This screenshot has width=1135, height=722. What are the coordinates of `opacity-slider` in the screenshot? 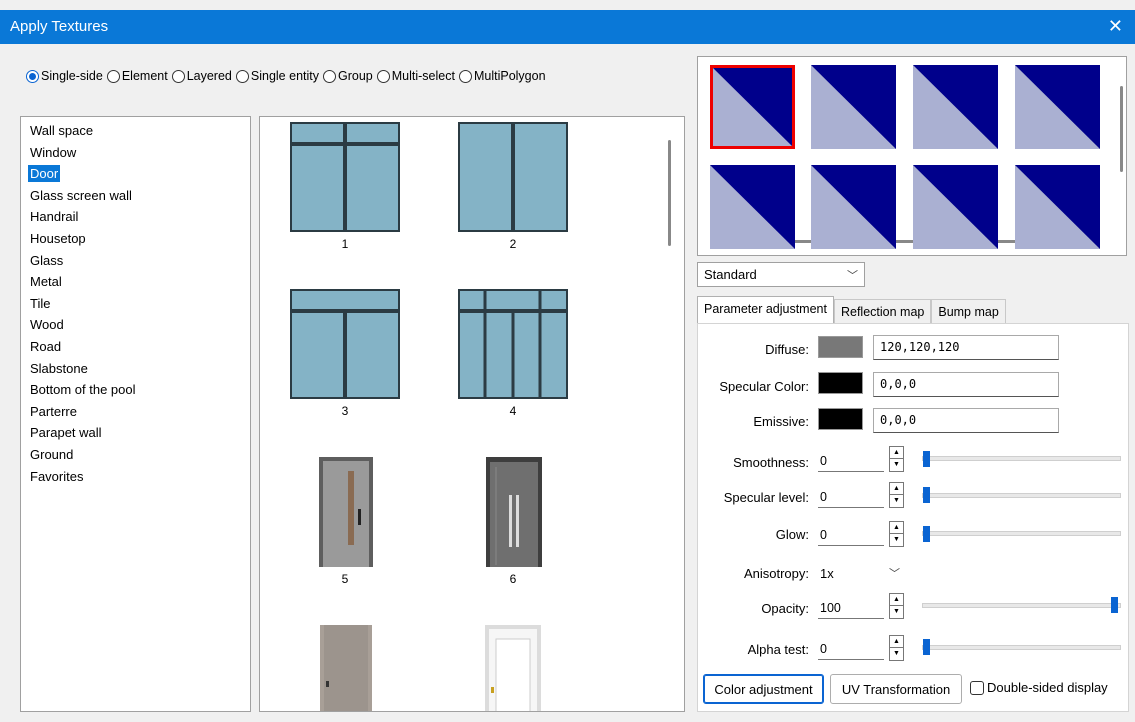 It's located at (1021, 605).